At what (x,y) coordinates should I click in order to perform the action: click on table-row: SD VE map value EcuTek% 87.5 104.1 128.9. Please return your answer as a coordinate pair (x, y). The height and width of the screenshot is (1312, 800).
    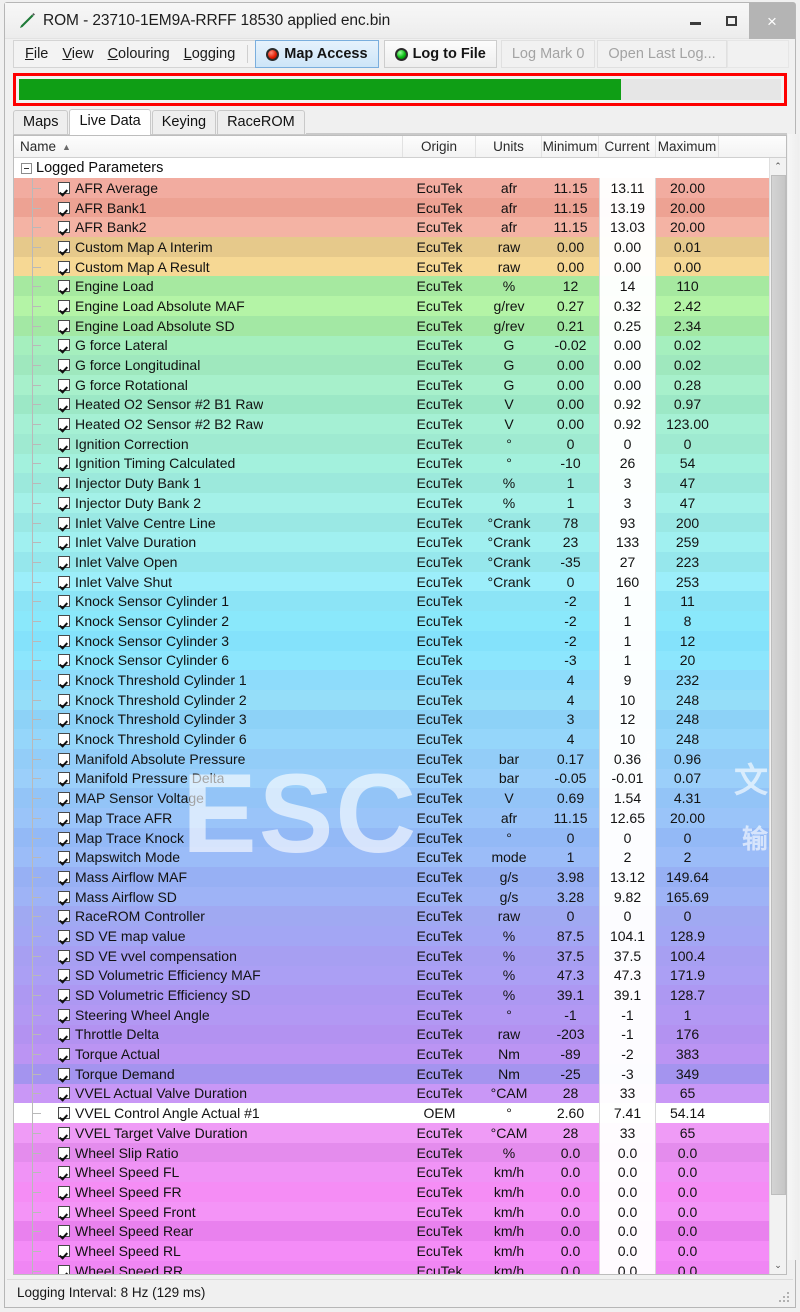
    Looking at the image, I should click on (400, 936).